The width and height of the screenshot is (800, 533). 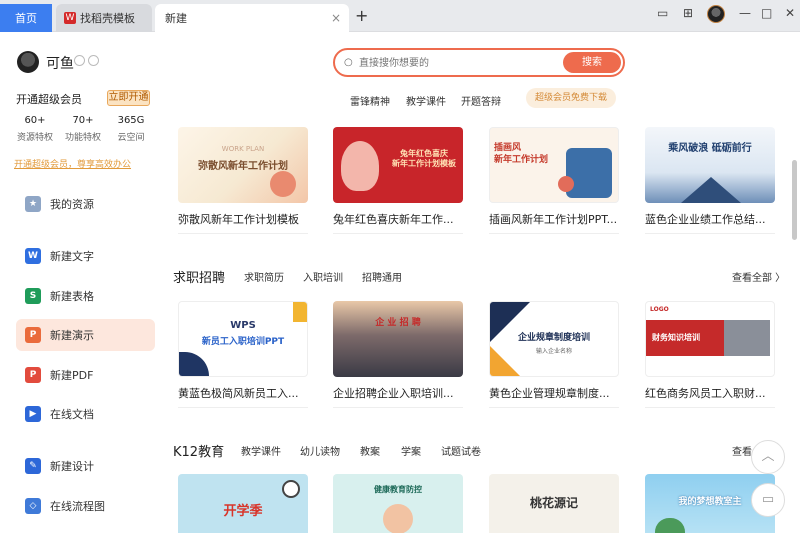 What do you see at coordinates (33, 204) in the screenshot?
I see `star-icon: ★` at bounding box center [33, 204].